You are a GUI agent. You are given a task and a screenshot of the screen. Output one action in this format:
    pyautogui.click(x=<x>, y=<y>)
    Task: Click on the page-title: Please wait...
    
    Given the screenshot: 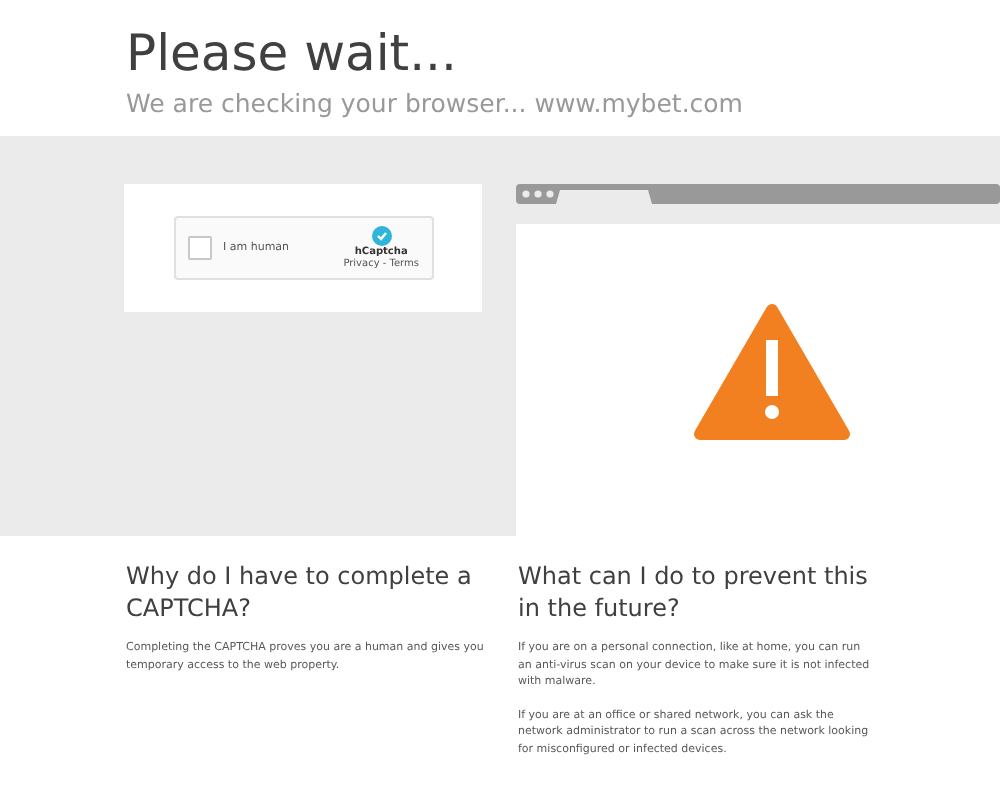 What is the action you would take?
    pyautogui.click(x=292, y=54)
    